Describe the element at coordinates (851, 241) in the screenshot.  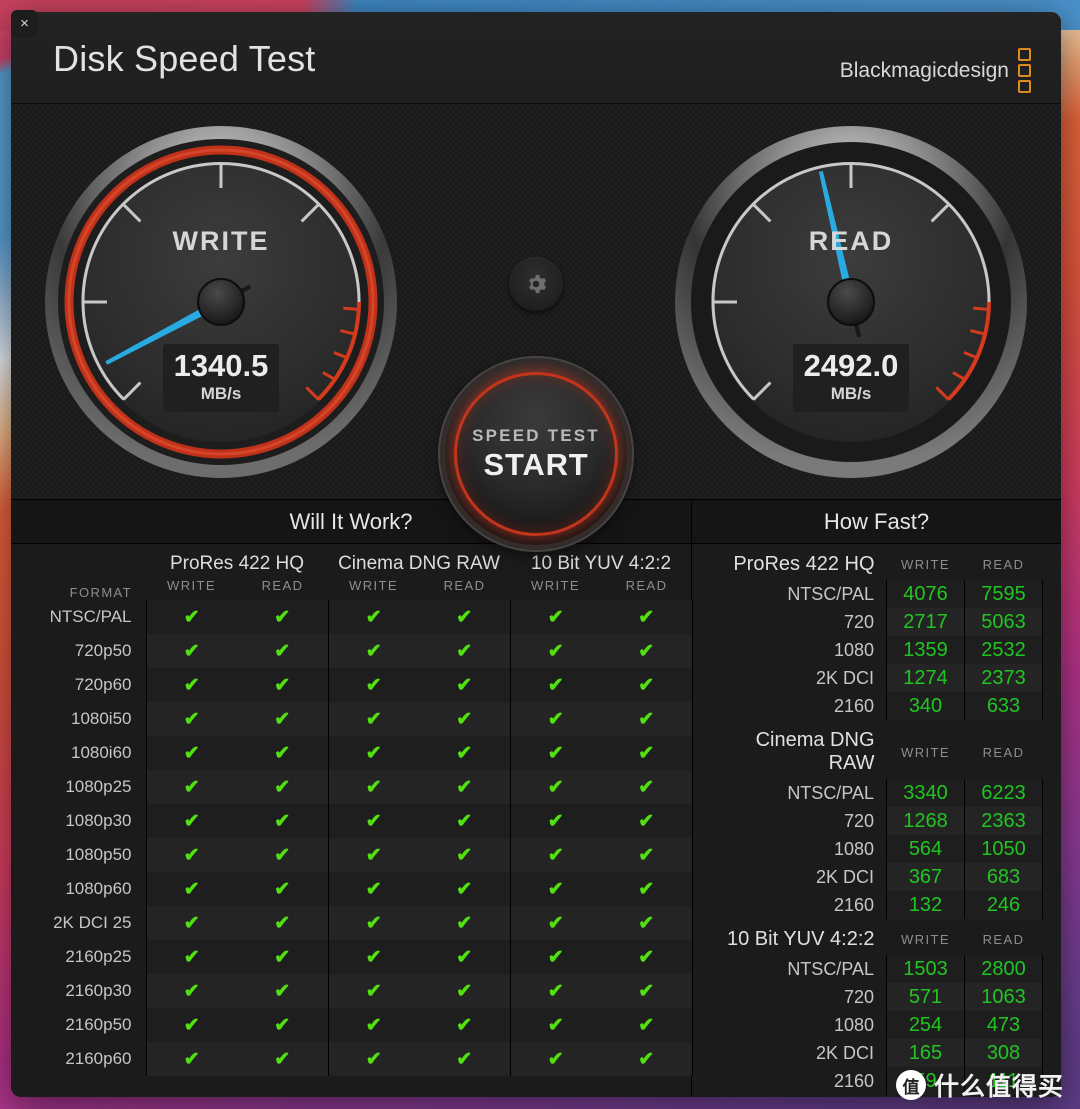
I see `read-gauge-label: READ` at that location.